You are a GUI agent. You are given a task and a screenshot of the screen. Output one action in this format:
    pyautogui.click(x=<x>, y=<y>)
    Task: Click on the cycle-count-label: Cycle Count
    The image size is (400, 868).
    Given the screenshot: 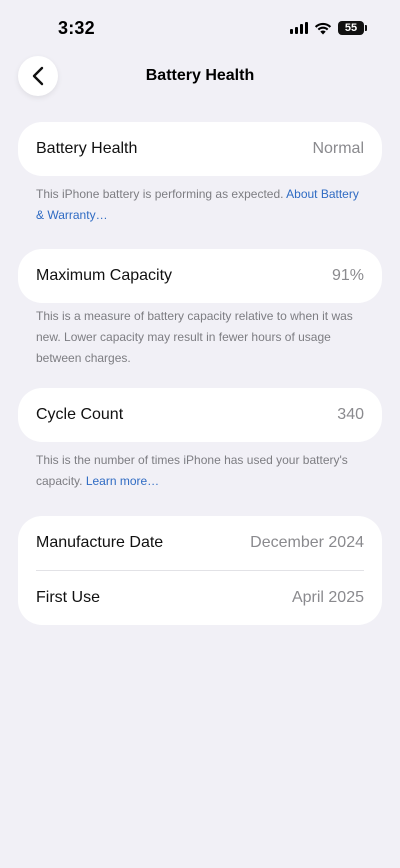 What is the action you would take?
    pyautogui.click(x=80, y=414)
    